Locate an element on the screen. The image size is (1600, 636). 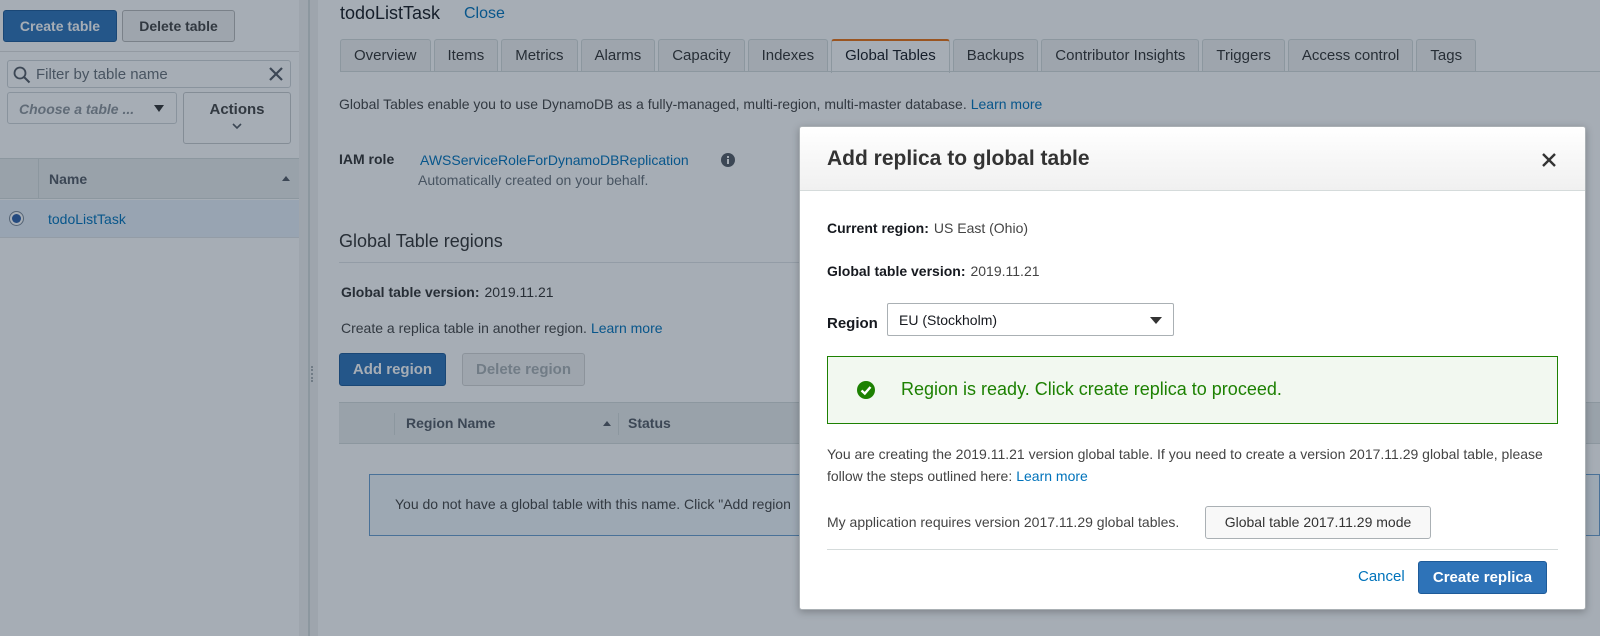
modal-gtv-label: Global table version: is located at coordinates (896, 271).